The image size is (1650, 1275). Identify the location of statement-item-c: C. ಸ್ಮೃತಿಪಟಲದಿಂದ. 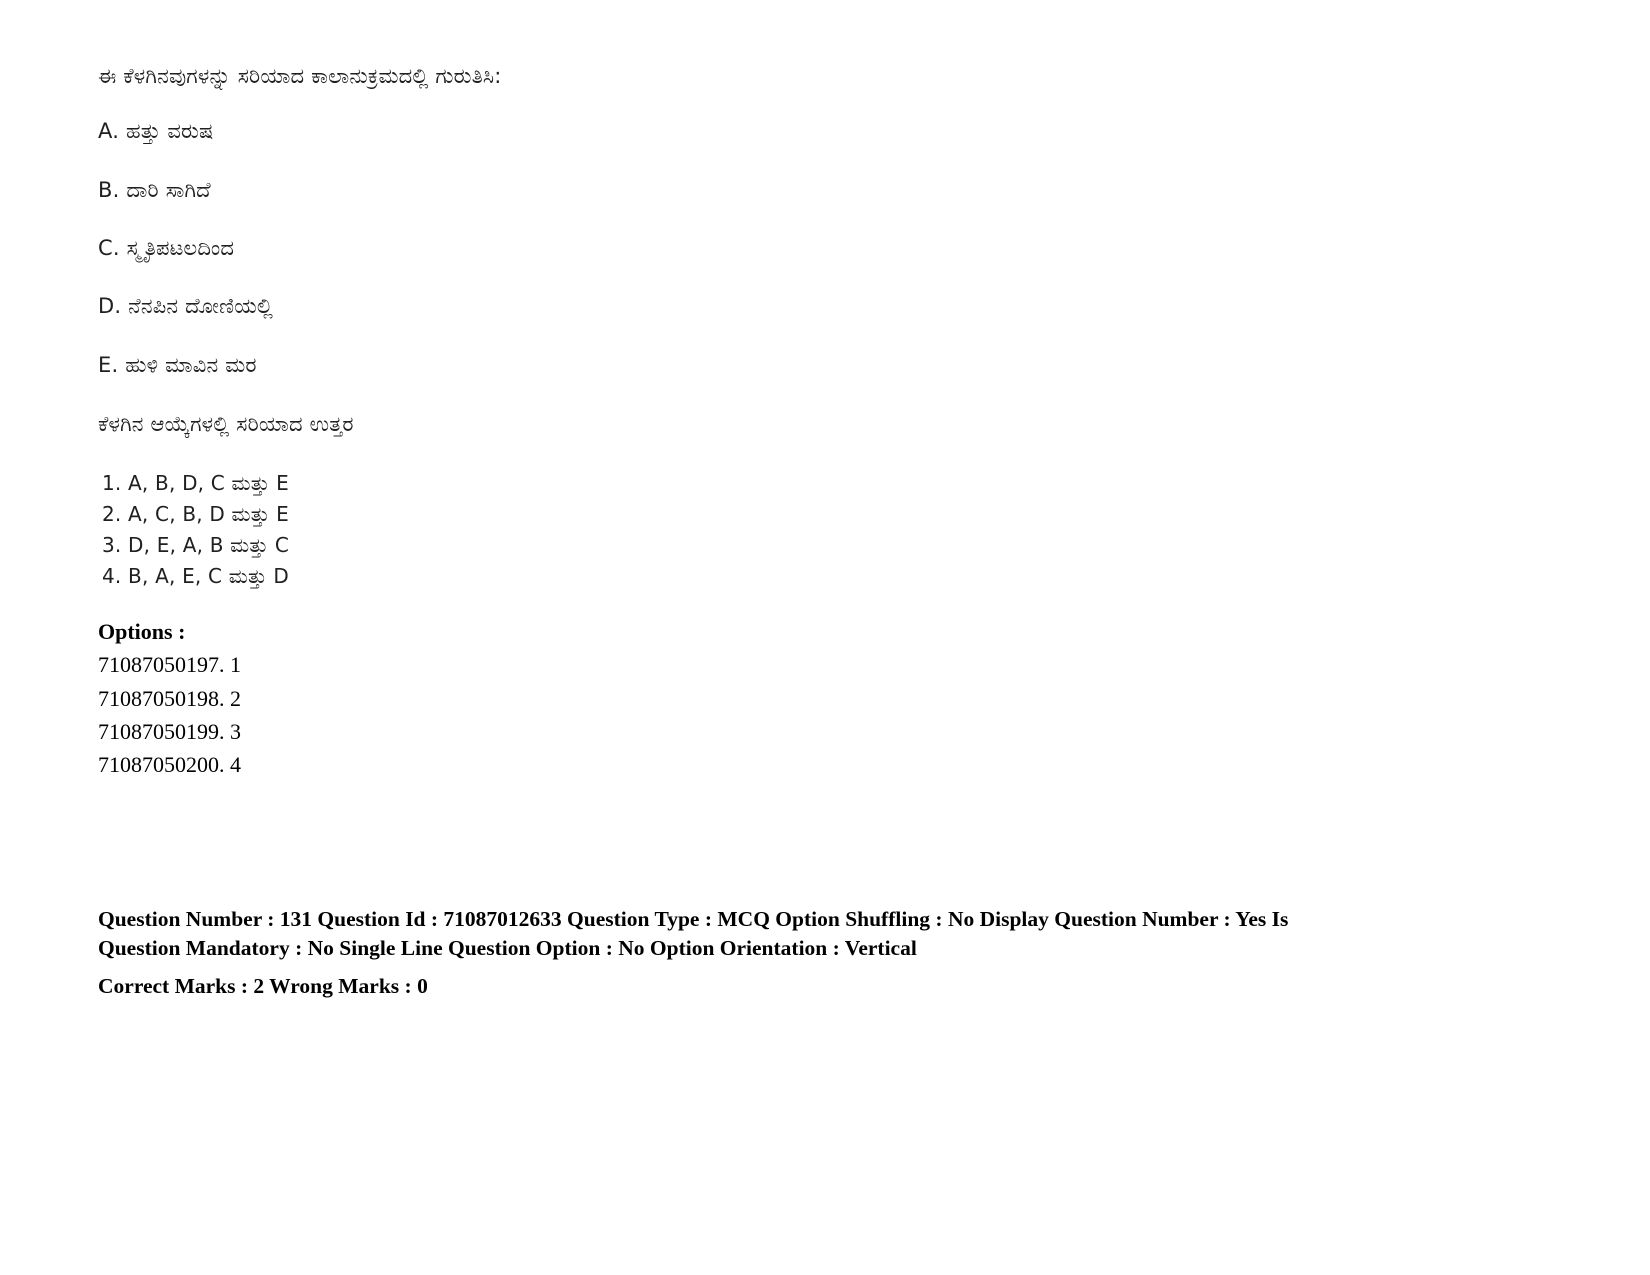
(166, 247).